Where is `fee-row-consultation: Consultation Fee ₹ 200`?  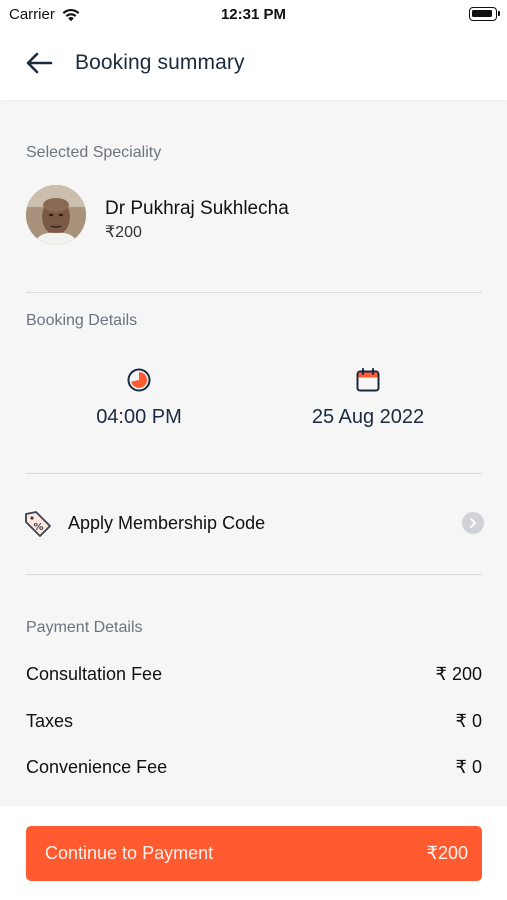
fee-row-consultation: Consultation Fee ₹ 200 is located at coordinates (254, 675).